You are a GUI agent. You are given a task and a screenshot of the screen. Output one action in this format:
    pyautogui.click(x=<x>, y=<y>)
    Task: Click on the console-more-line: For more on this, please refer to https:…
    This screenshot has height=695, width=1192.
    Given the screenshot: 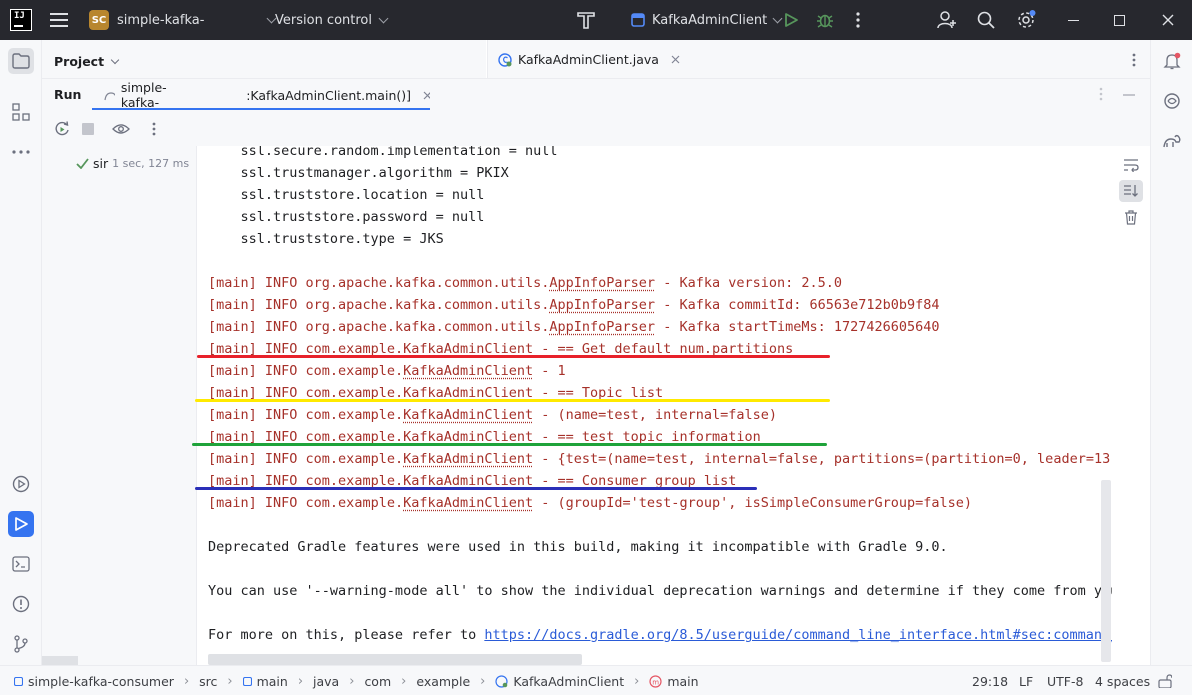 What is the action you would take?
    pyautogui.click(x=660, y=635)
    